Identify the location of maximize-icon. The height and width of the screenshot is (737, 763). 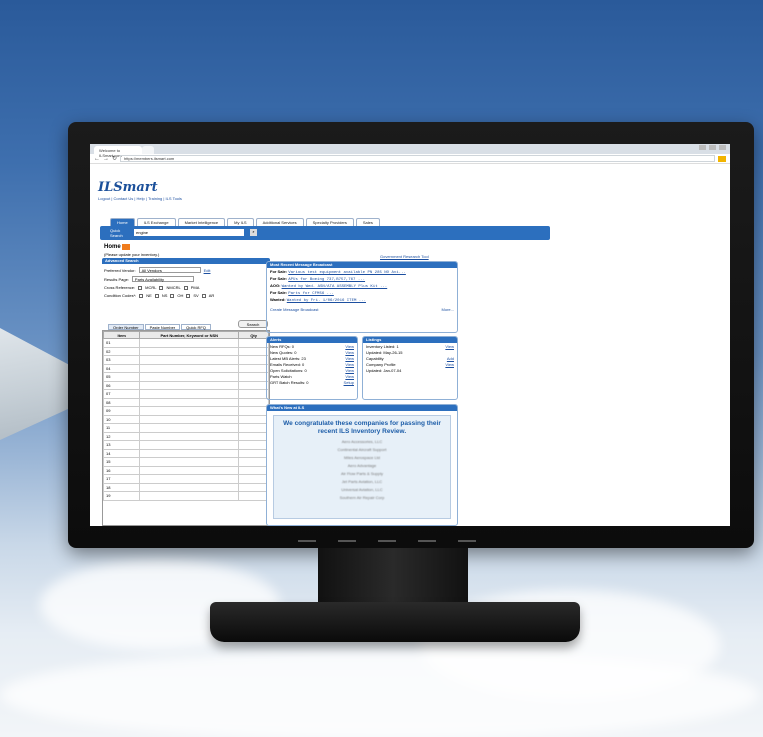
(712, 147).